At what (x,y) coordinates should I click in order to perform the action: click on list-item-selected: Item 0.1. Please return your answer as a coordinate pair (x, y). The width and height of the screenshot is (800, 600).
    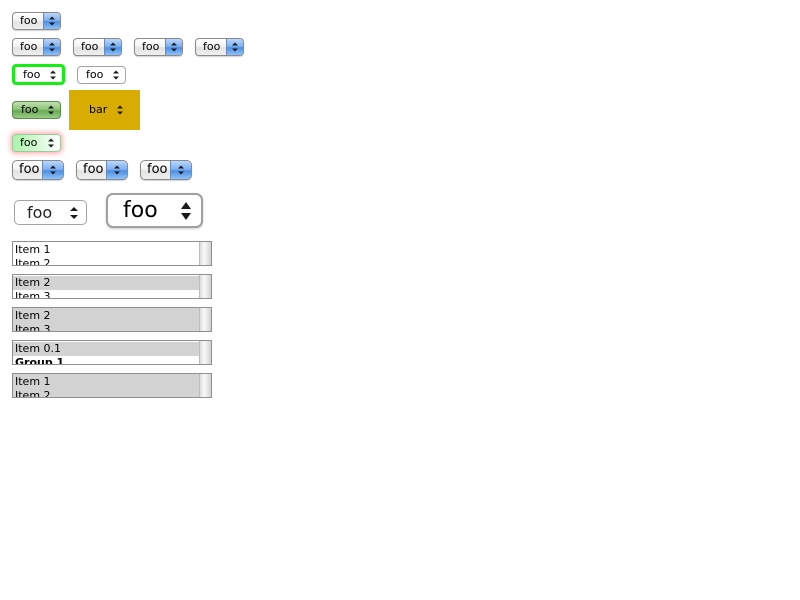
    Looking at the image, I should click on (106, 349).